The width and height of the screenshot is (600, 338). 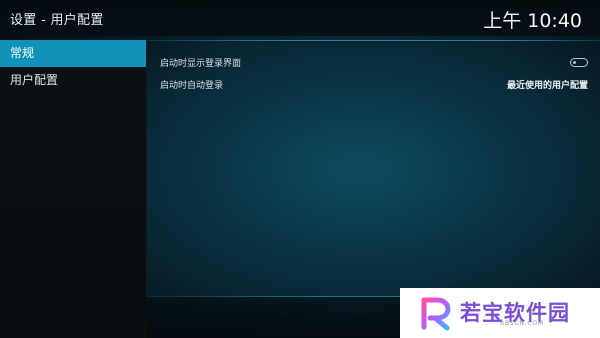 I want to click on setting-row-auto-login: 启动时自动登录 最近使用的用户配置, so click(x=373, y=85).